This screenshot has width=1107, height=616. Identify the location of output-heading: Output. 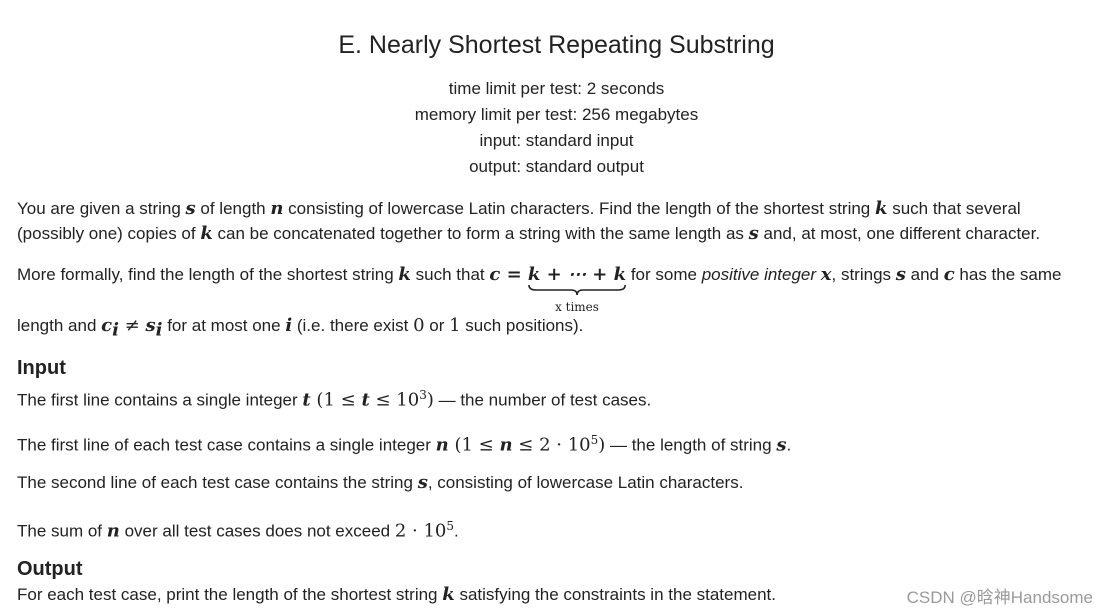
(50, 569).